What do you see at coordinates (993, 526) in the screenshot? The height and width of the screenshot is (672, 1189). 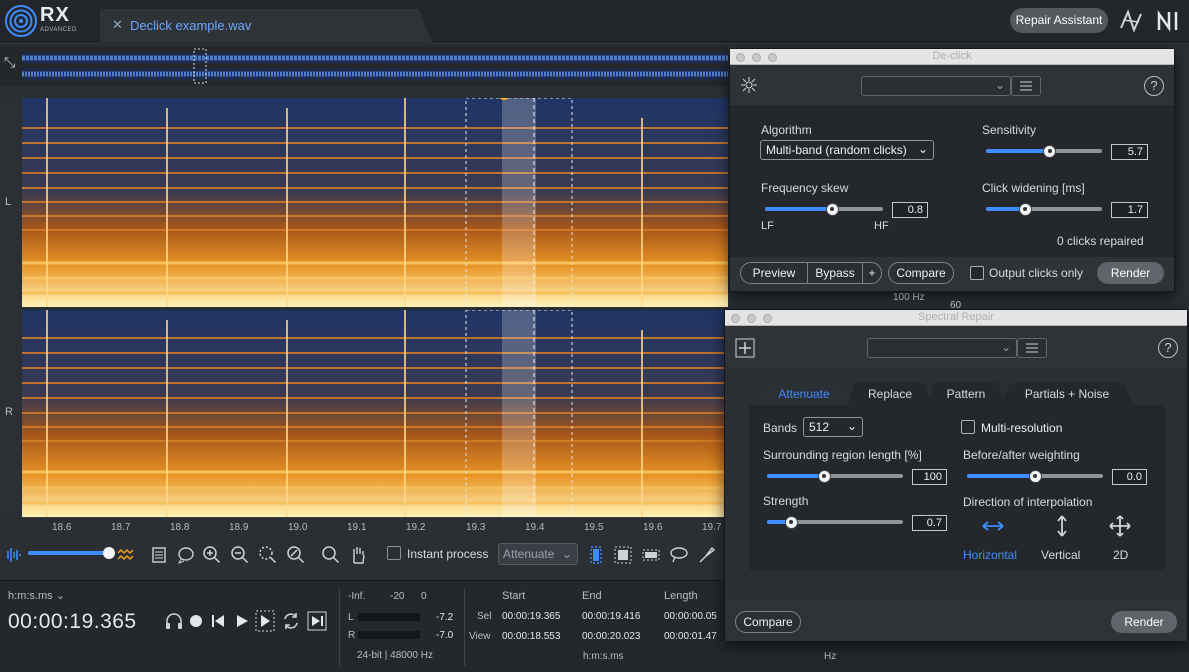 I see `horizontal-arrow-icon` at bounding box center [993, 526].